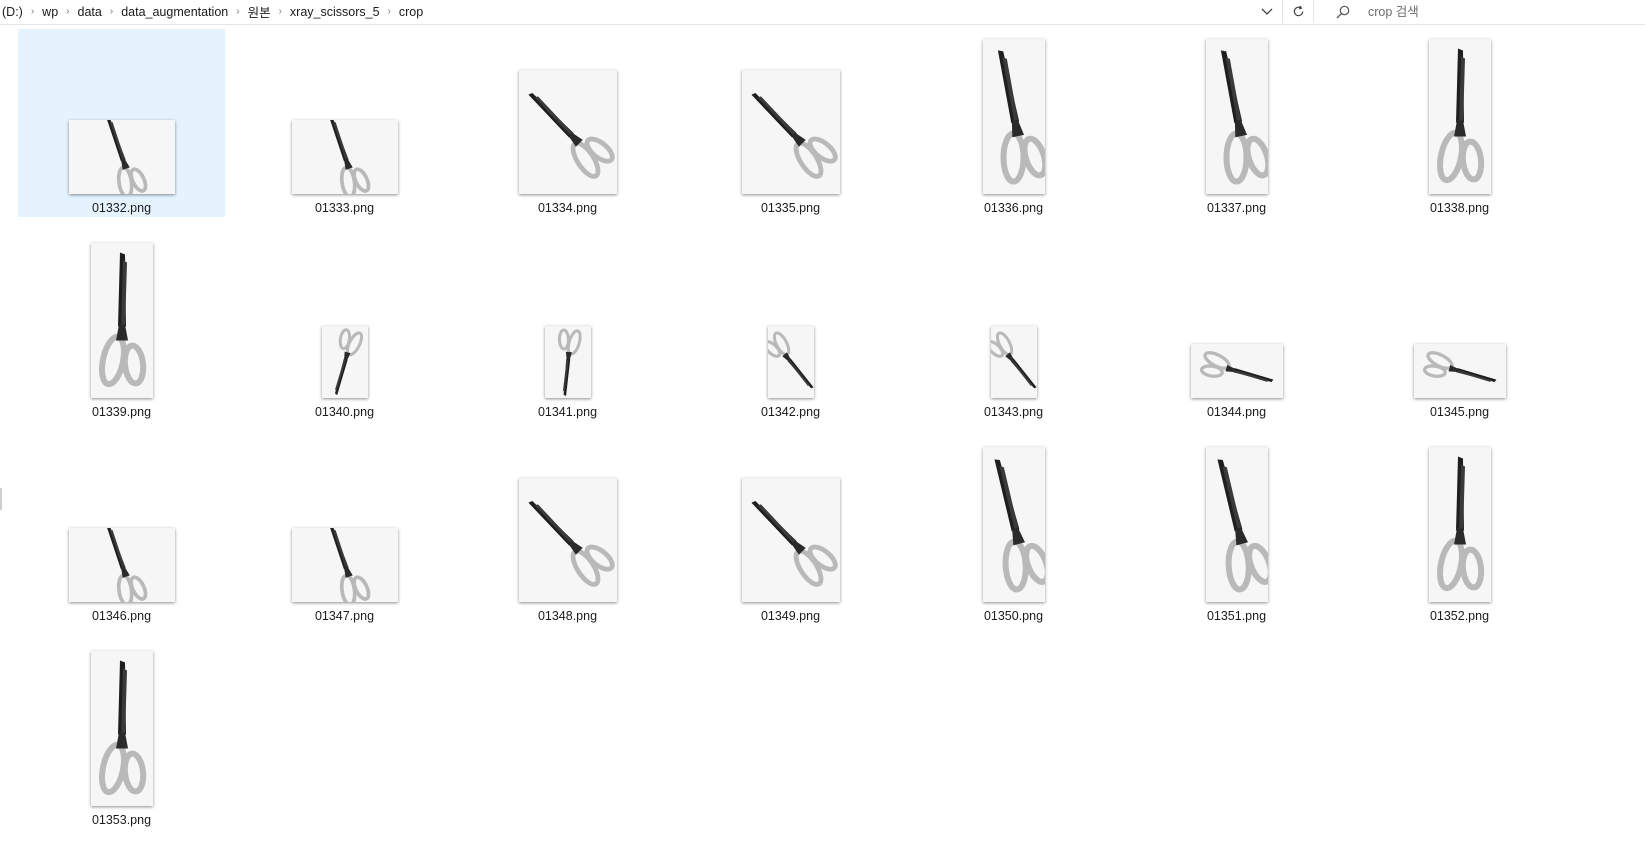 The width and height of the screenshot is (1645, 860). Describe the element at coordinates (50, 12) in the screenshot. I see `breadcrumb-item: wp` at that location.